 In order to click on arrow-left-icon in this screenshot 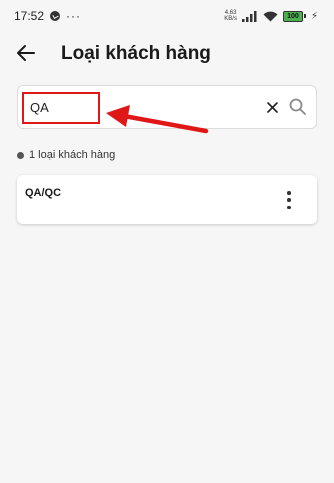, I will do `click(26, 53)`.